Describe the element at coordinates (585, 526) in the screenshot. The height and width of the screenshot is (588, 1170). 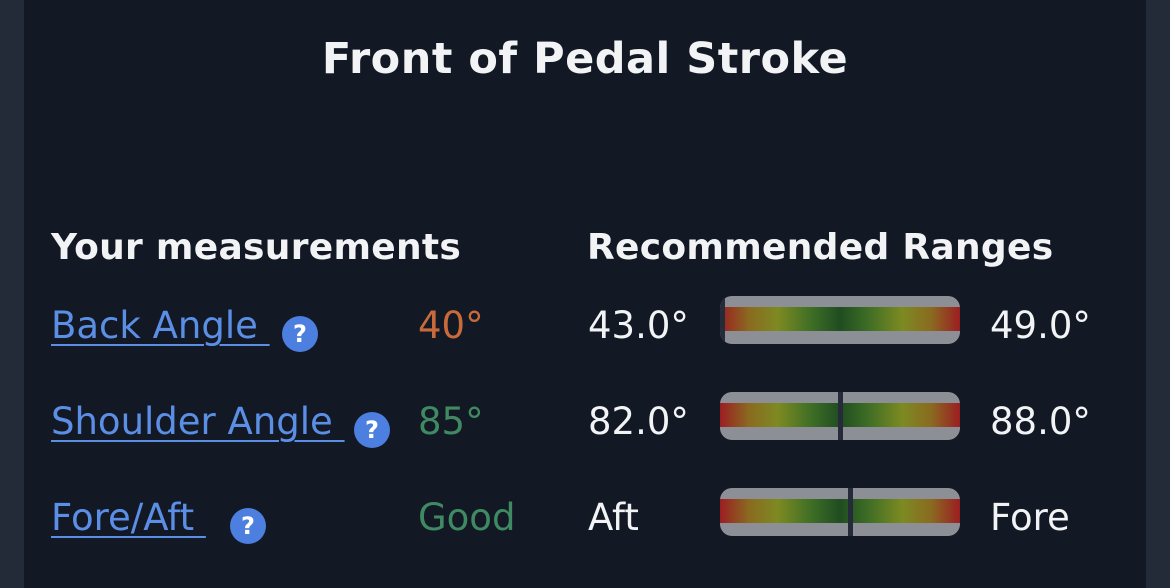
I see `measurement-row-fore-aft: Fore/Aft ? Good Aft Fore` at that location.